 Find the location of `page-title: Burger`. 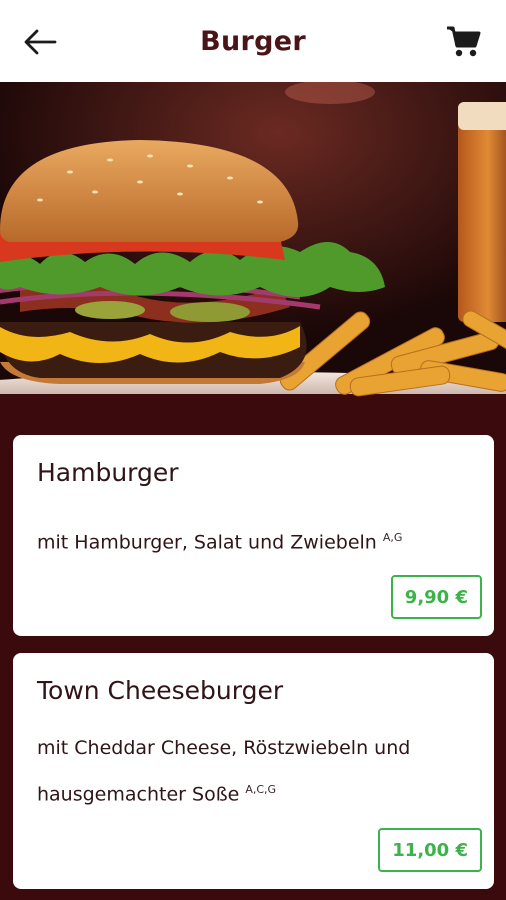

page-title: Burger is located at coordinates (253, 41).